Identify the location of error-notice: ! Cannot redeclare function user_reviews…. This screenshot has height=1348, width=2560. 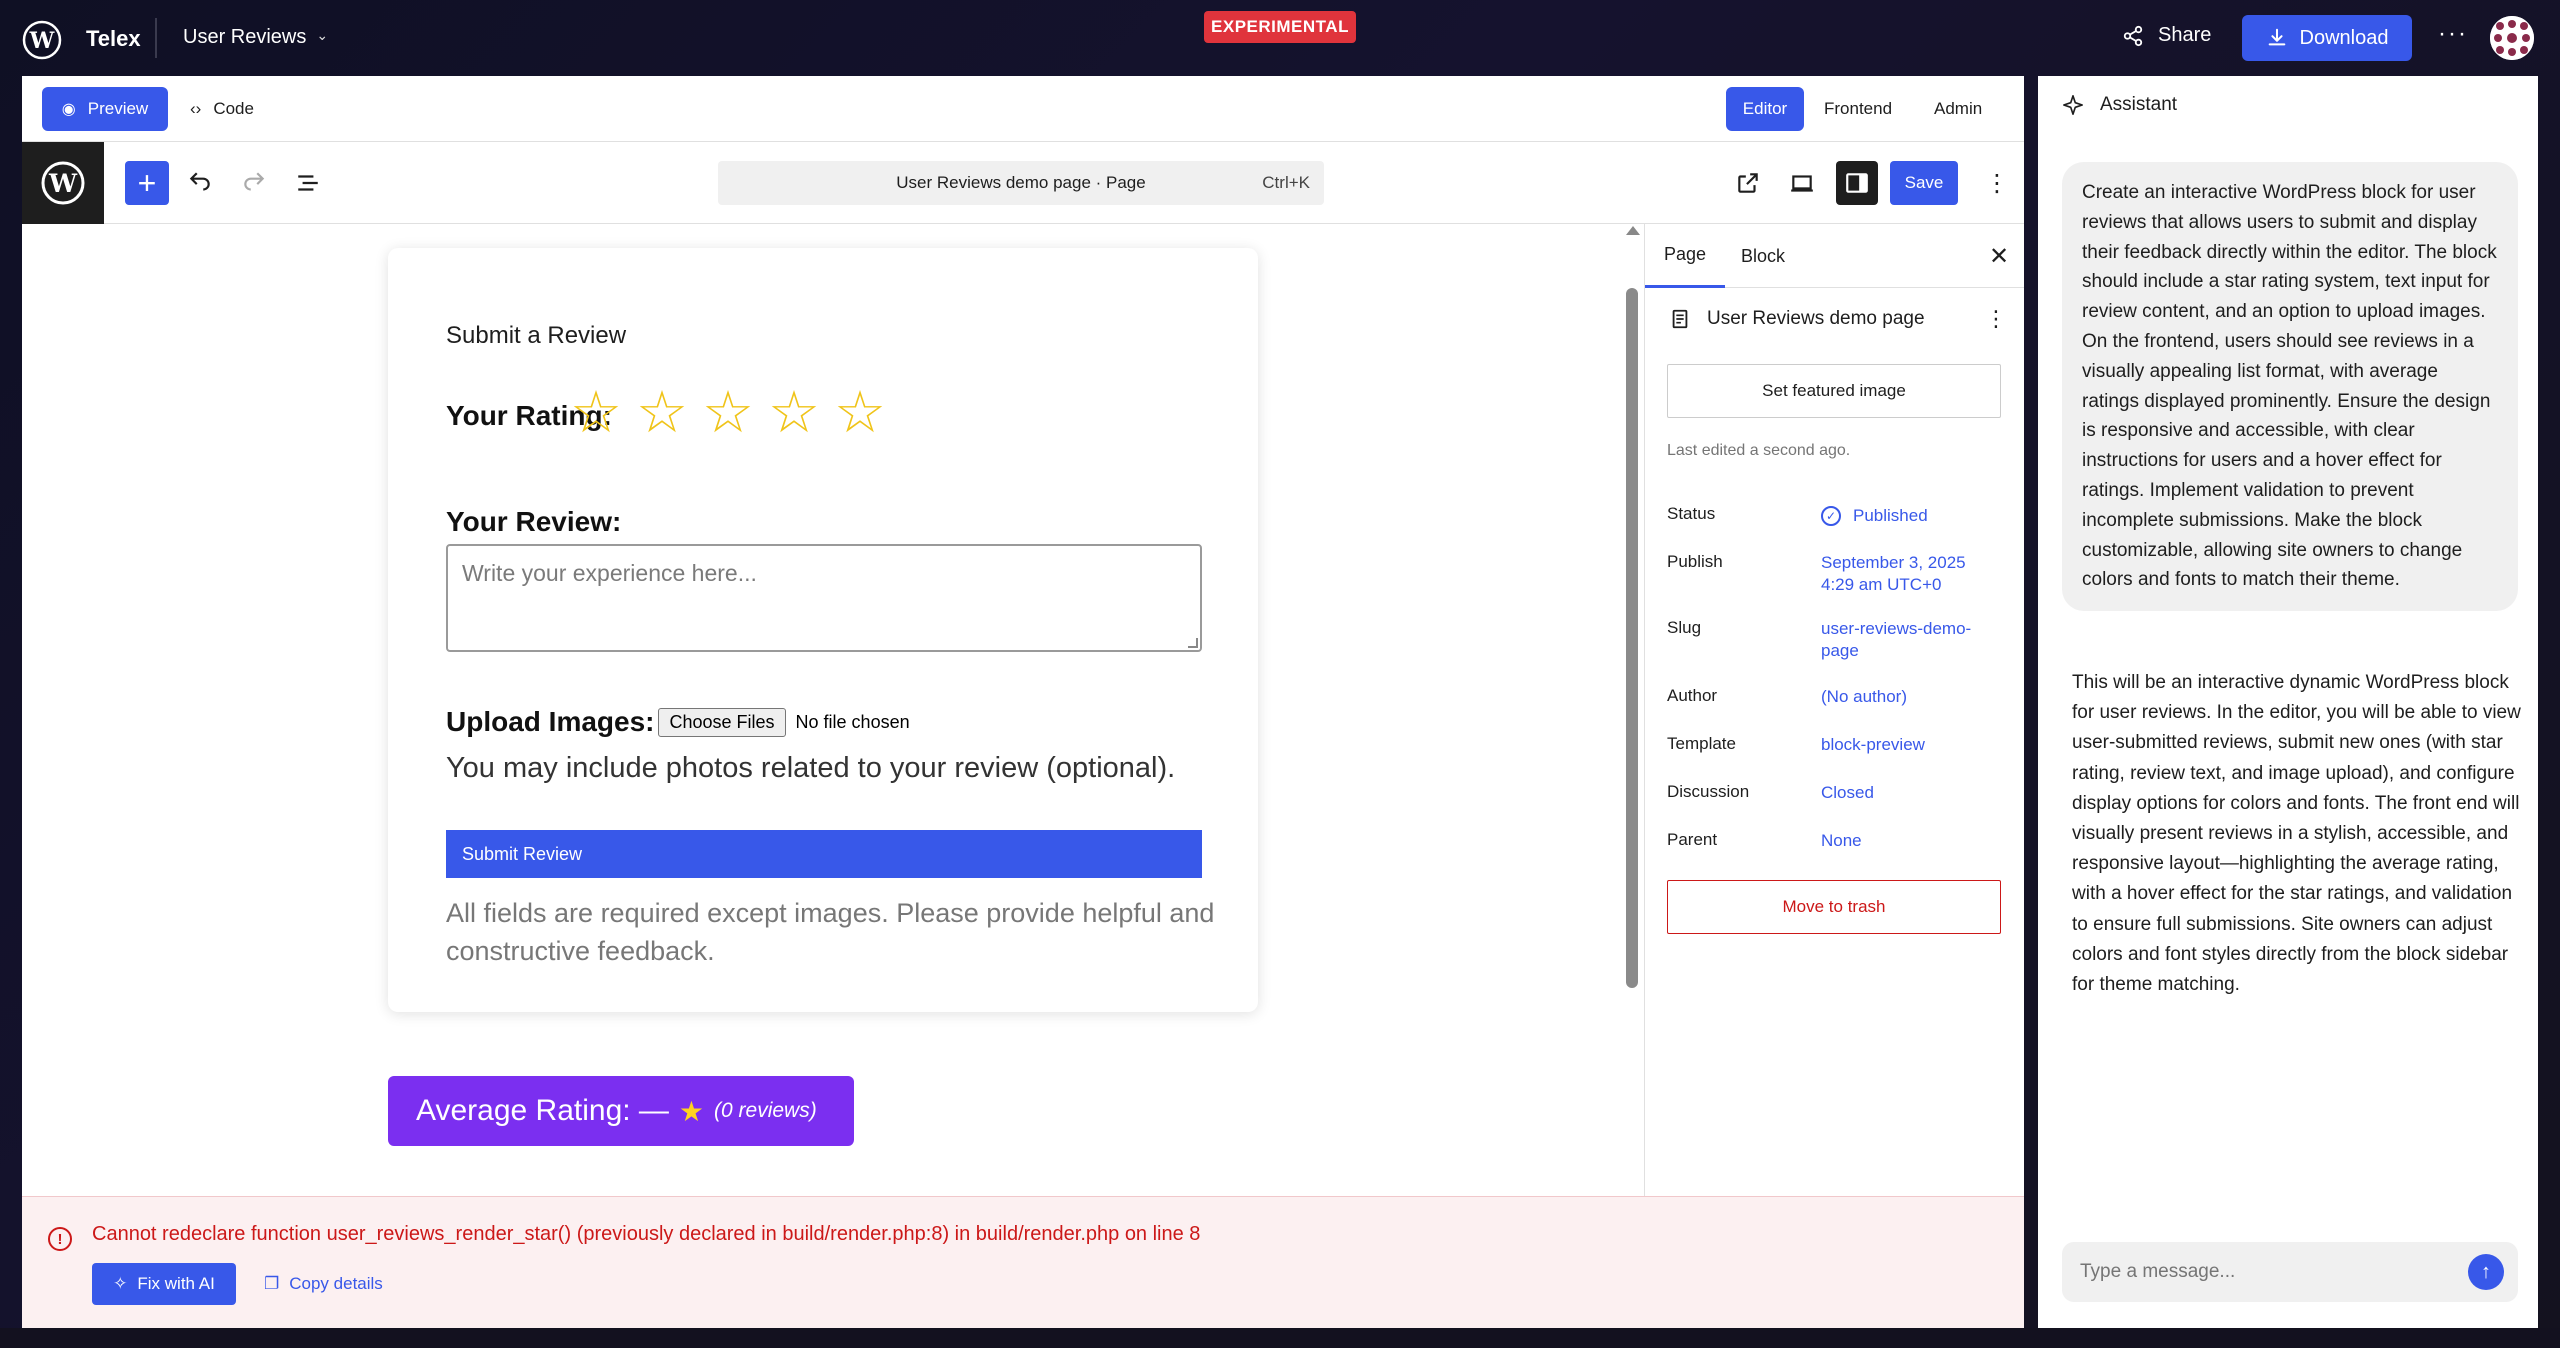
(1023, 1262).